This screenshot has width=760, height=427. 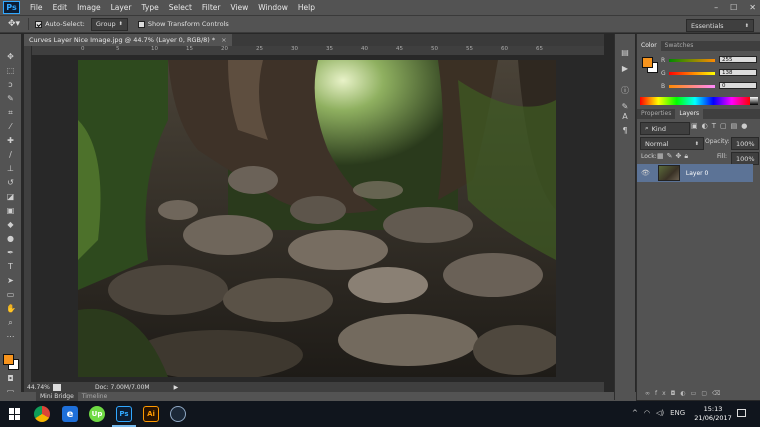 What do you see at coordinates (10, 168) in the screenshot?
I see `clone-stamp-tool-icon: ⊥` at bounding box center [10, 168].